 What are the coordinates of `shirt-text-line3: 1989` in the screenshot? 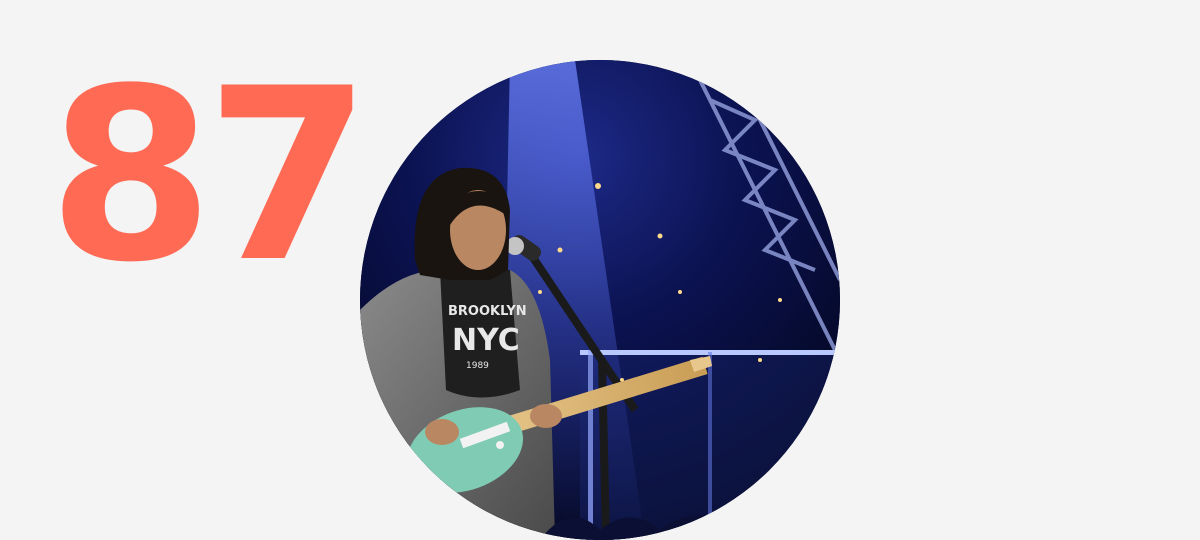 It's located at (477, 366).